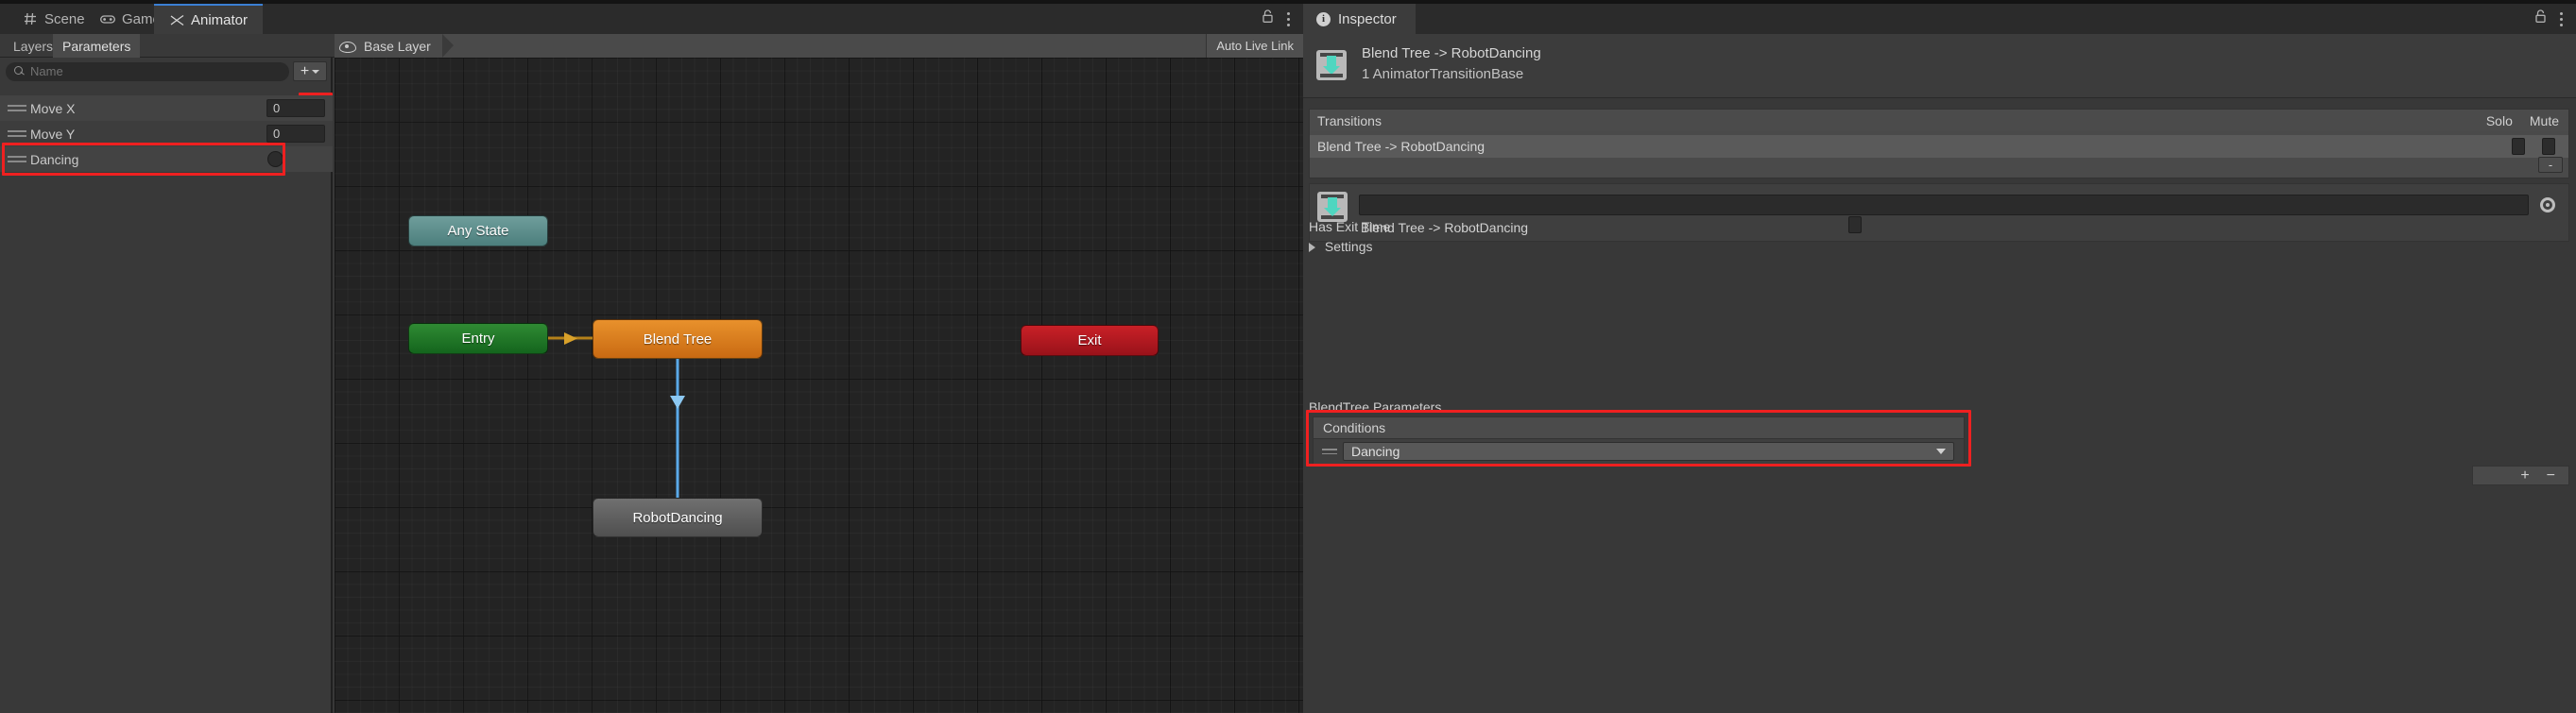 This screenshot has width=2576, height=713. I want to click on graph-node-label: Any State, so click(478, 231).